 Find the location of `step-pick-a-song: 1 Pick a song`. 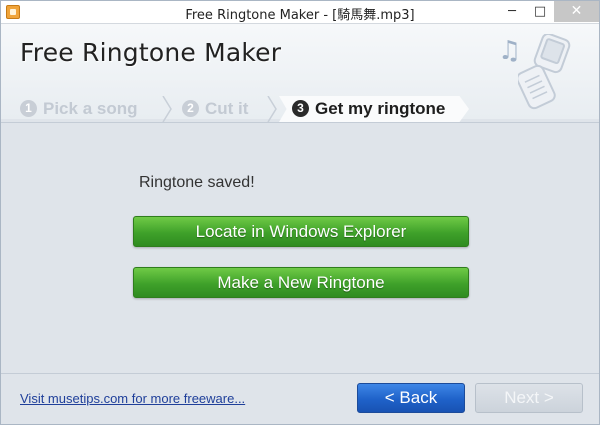

step-pick-a-song: 1 Pick a song is located at coordinates (78, 109).